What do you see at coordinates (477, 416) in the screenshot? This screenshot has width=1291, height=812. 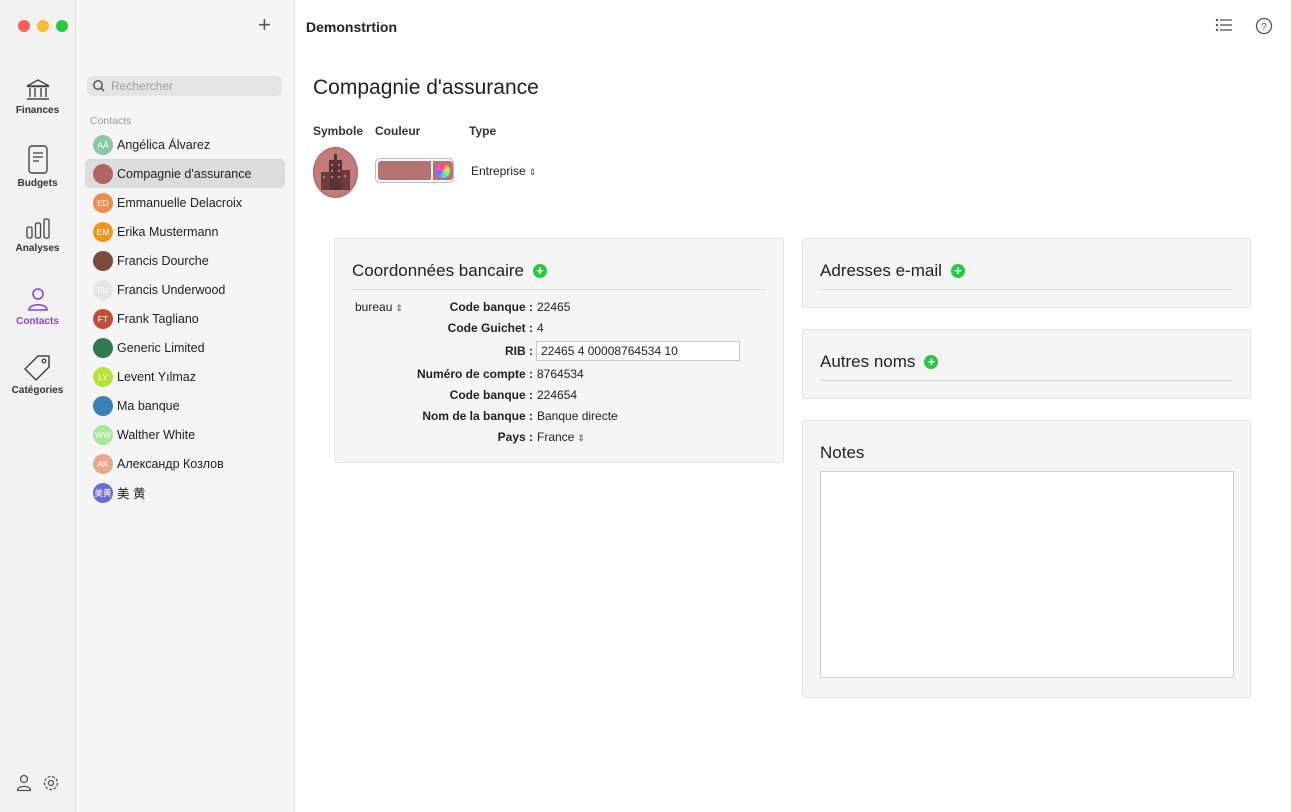 I see `bank-field-label: Nom de la banque :` at bounding box center [477, 416].